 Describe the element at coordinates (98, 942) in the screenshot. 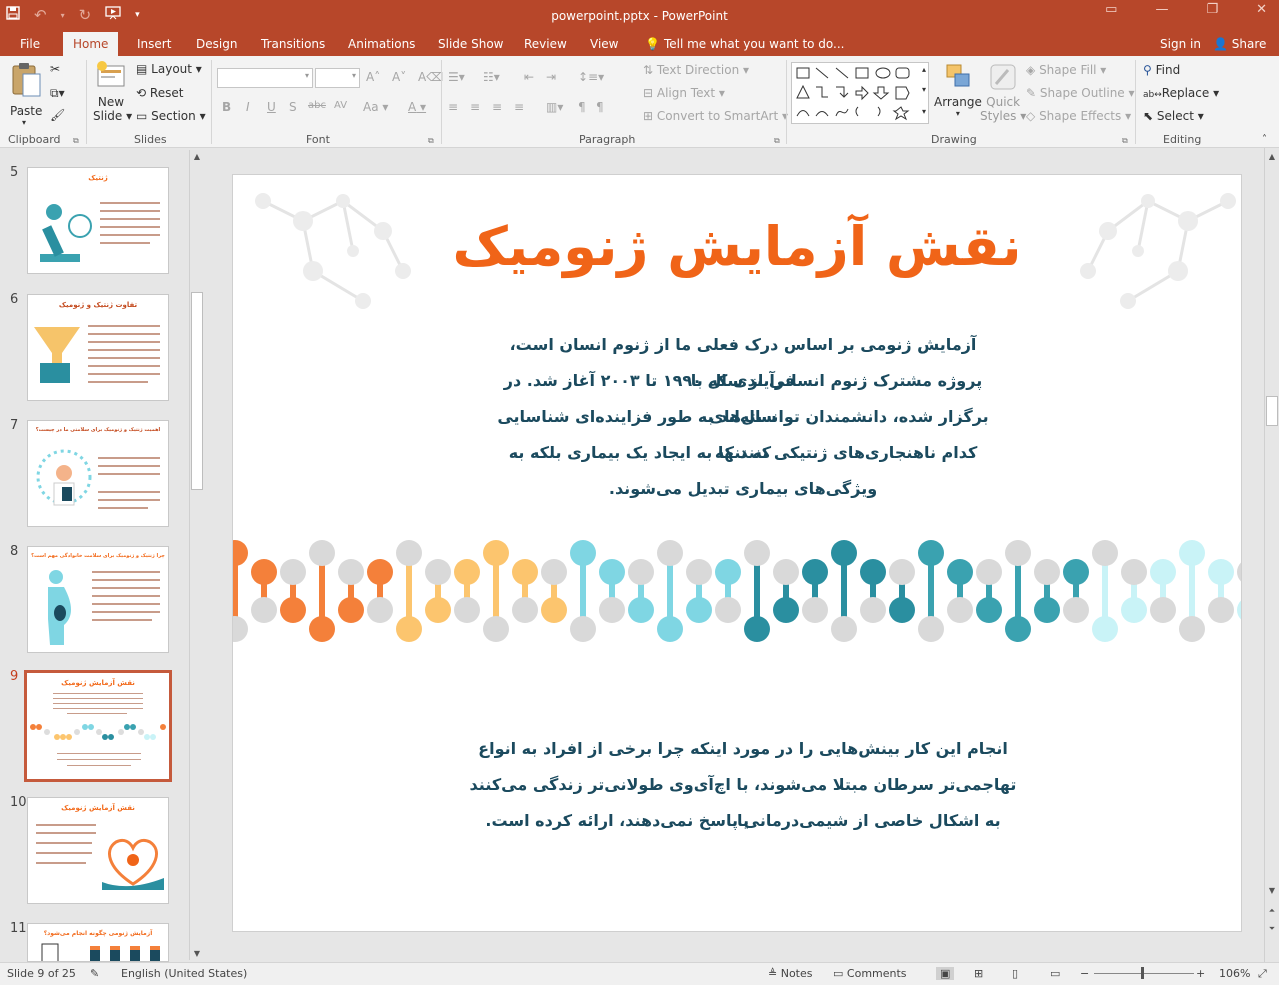

I see `slide-thumbnail-11: آزمایش ژنومی چگونه انجام می‌شود؟` at that location.